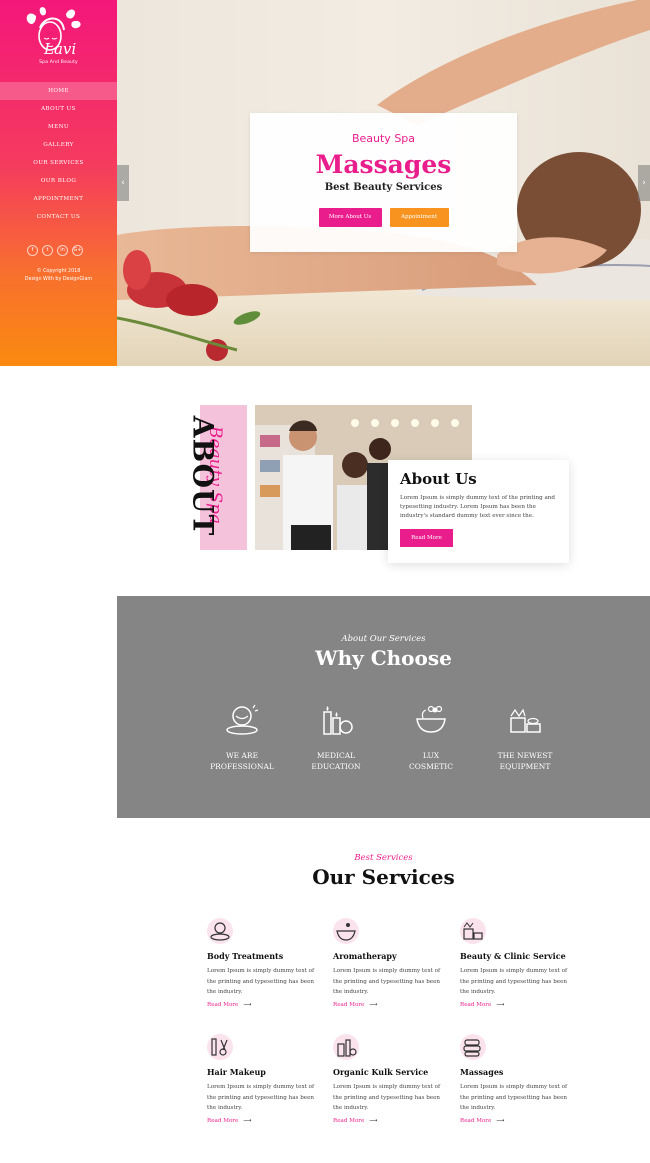 The image size is (650, 1163). Describe the element at coordinates (242, 766) in the screenshot. I see `feature-line-2: PROFESSIONAL` at that location.